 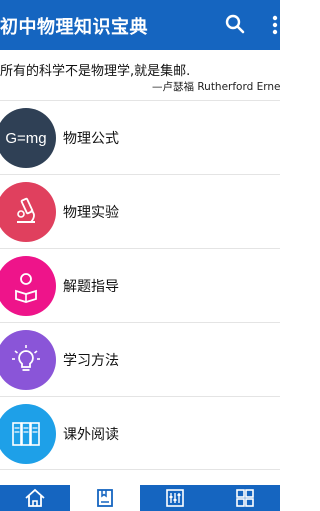 I want to click on book-icon, so click(x=105, y=498).